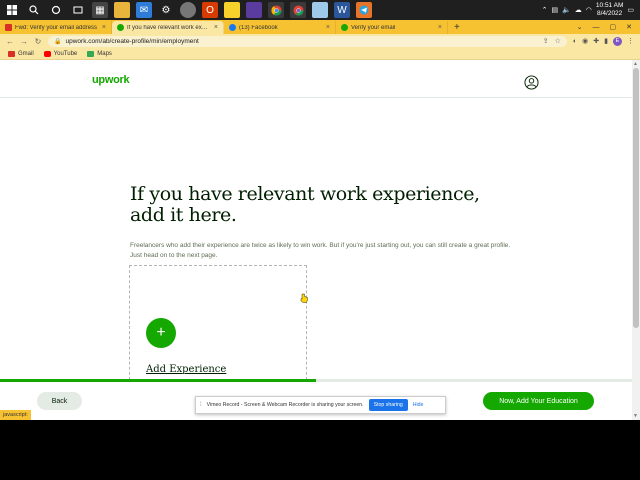 This screenshot has width=640, height=480. I want to click on forward-arrow-icon: →, so click(24, 41).